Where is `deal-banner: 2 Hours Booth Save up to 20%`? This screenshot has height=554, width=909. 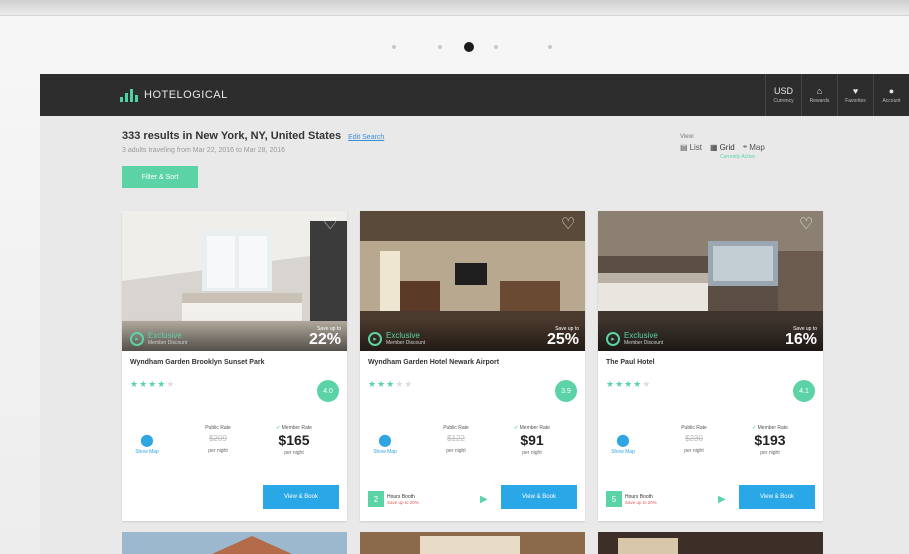
deal-banner: 2 Hours Booth Save up to 20% is located at coordinates (393, 499).